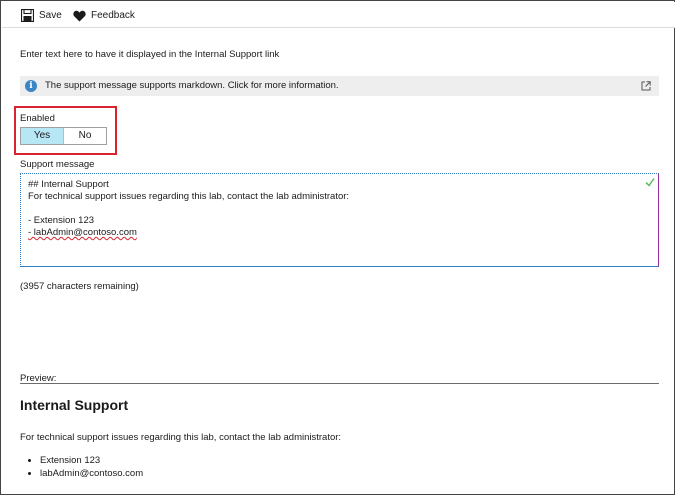 The height and width of the screenshot is (495, 675). What do you see at coordinates (85, 136) in the screenshot?
I see `enabled-no-option: No` at bounding box center [85, 136].